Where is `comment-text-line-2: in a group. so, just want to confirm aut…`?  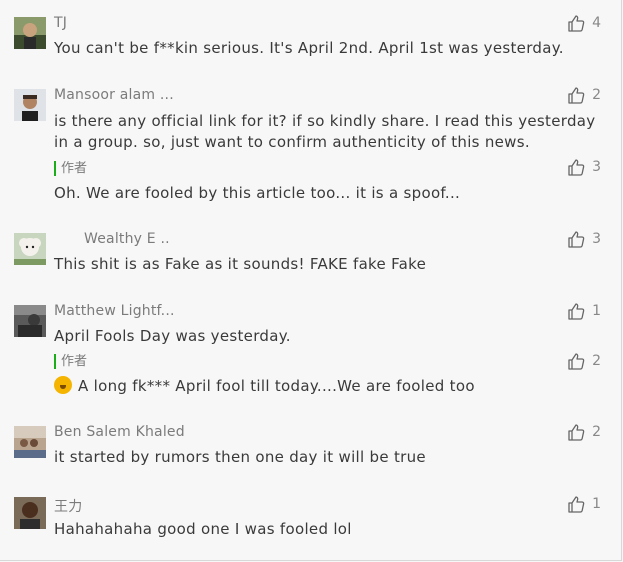 comment-text-line-2: in a group. so, just want to confirm aut… is located at coordinates (292, 142).